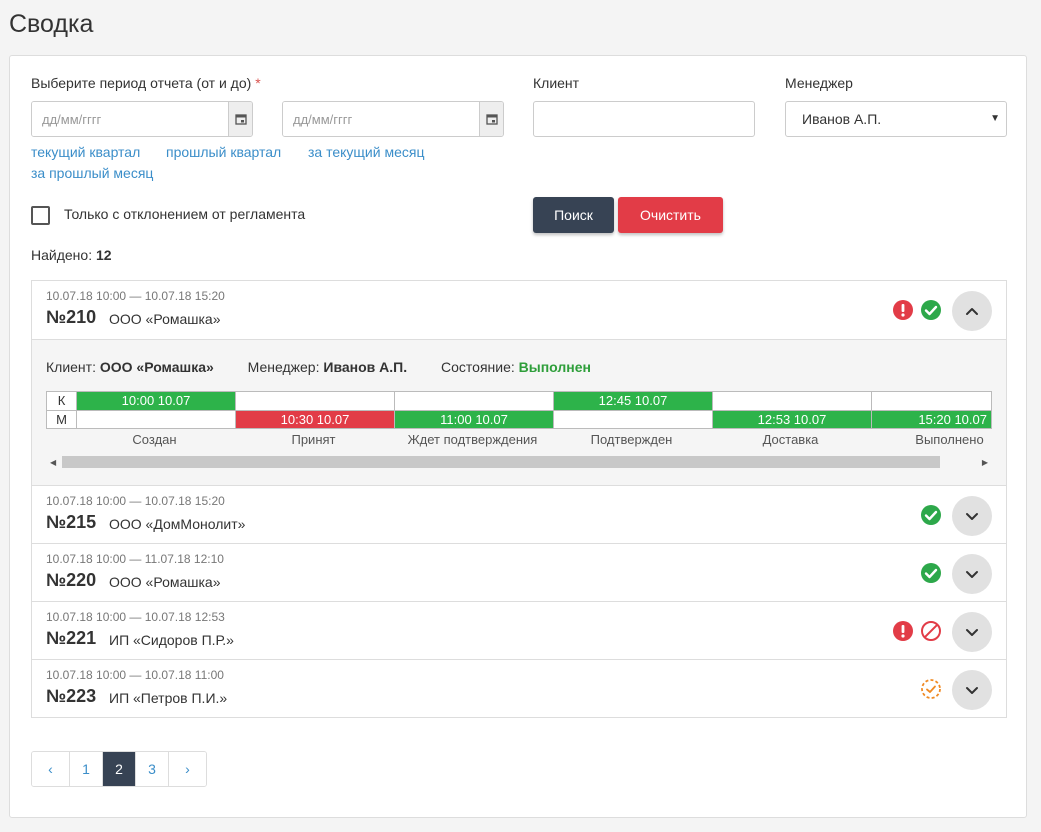 The width and height of the screenshot is (1041, 832). What do you see at coordinates (85, 152) in the screenshot?
I see `quick-link-current-quarter: текущий квартал` at bounding box center [85, 152].